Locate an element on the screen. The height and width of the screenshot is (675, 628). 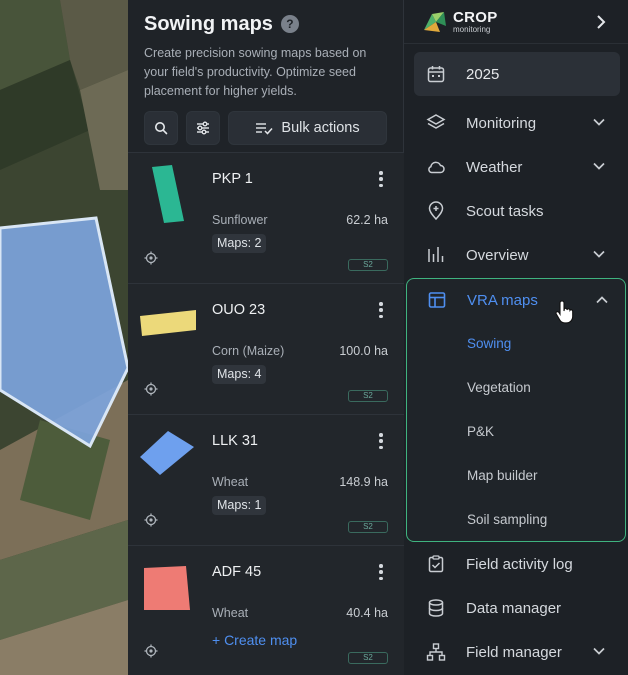
field-area: 62.2 ha is located at coordinates (367, 220).